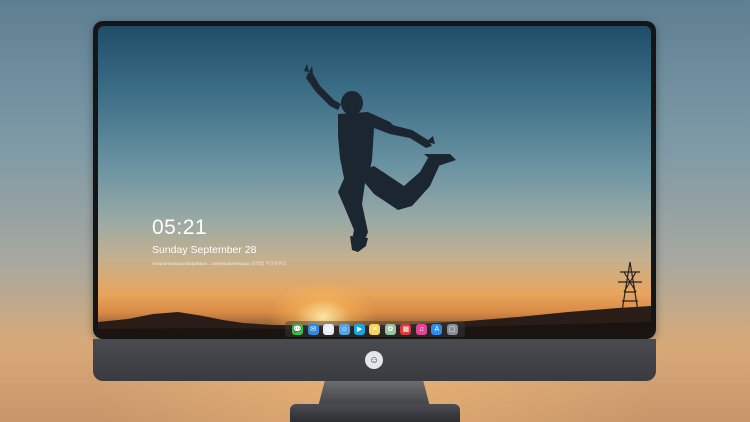 This screenshot has height=422, width=750. I want to click on dock: 💬 ✉ ◎ ☺ ▶ ≡ ✿ ▦ ♫ A ▢, so click(375, 329).